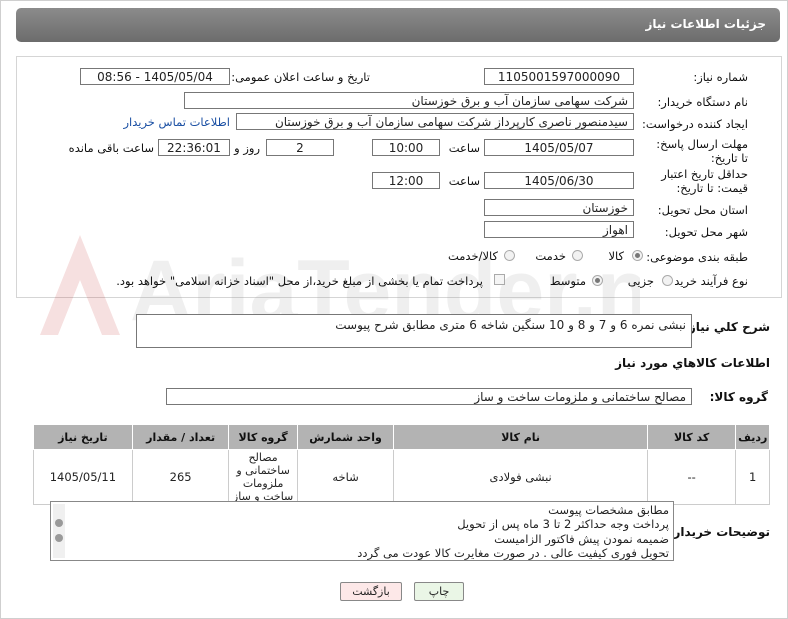  What do you see at coordinates (194, 147) in the screenshot?
I see `remaining-time-field: 22:36:01` at bounding box center [194, 147].